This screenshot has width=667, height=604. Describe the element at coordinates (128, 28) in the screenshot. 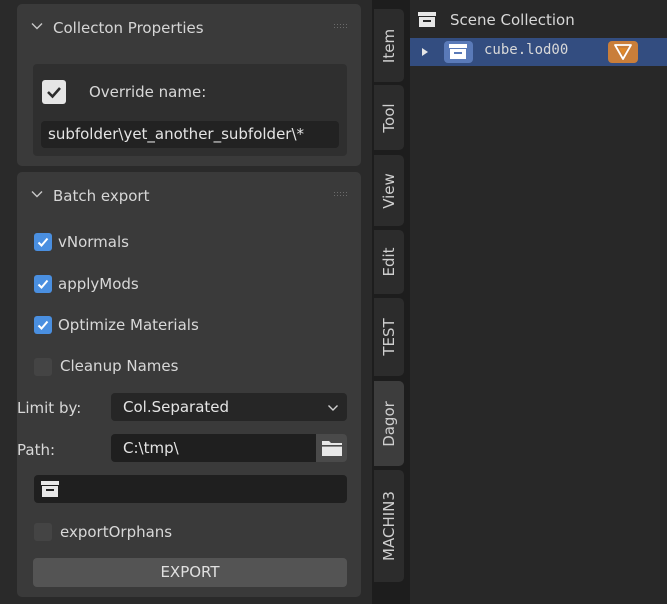

I see `panel-title: Collecton Properties` at that location.